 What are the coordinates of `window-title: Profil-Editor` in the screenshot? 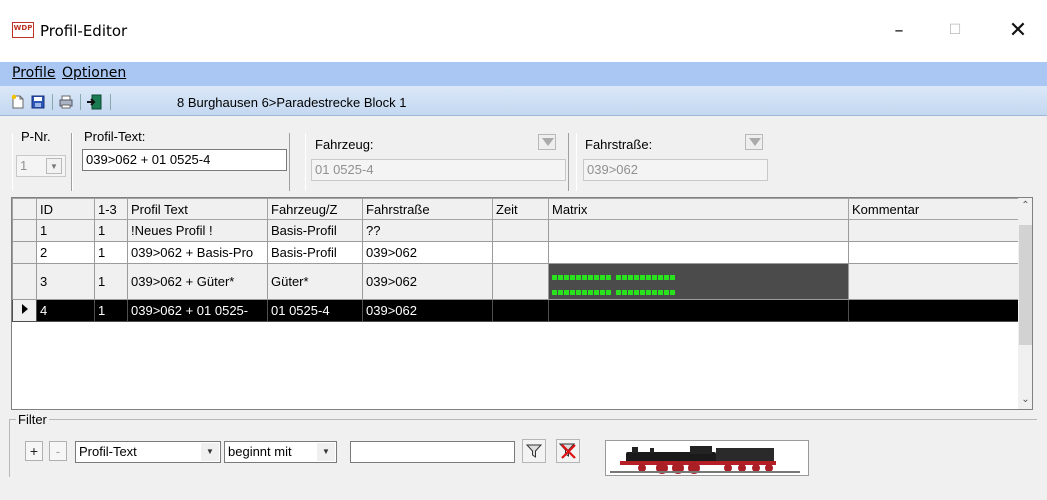 It's located at (84, 31).